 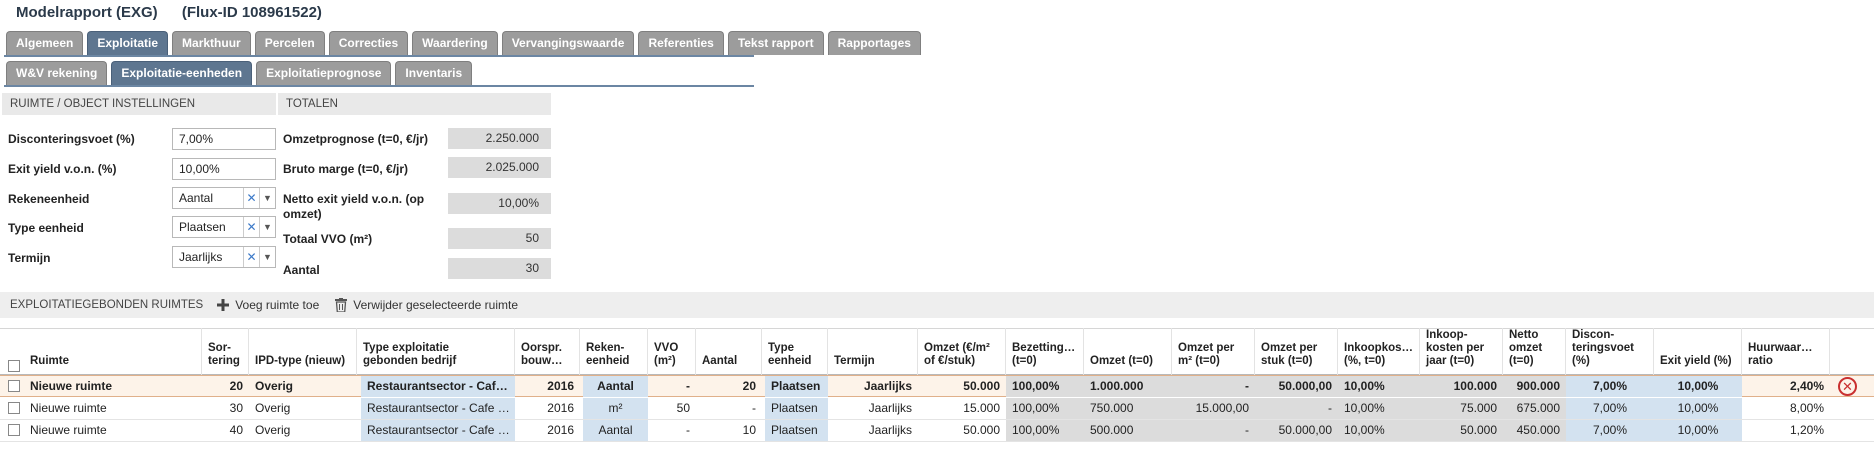 What do you see at coordinates (1128, 430) in the screenshot?
I see `cell-omzet-t0: 500.000` at bounding box center [1128, 430].